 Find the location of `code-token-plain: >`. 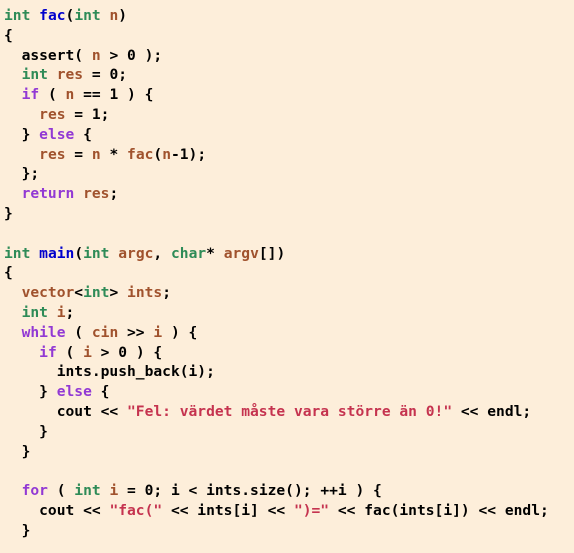

code-token-plain: > is located at coordinates (118, 293).